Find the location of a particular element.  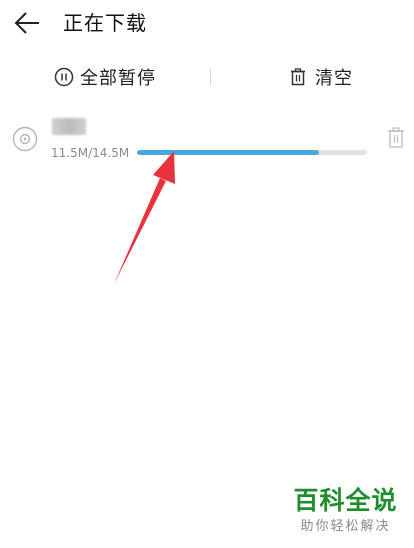

toolbar-divider is located at coordinates (210, 77).